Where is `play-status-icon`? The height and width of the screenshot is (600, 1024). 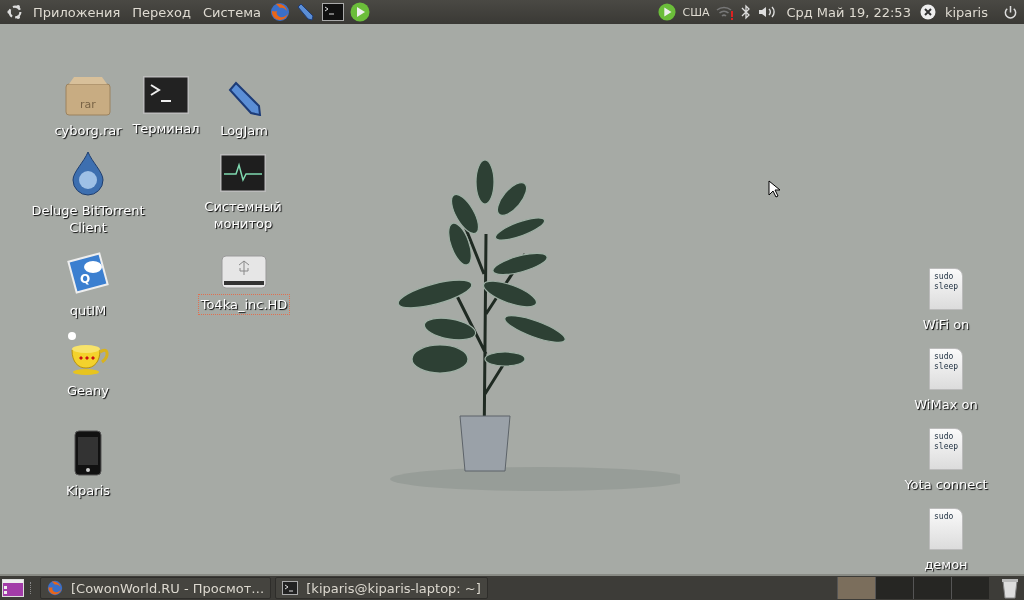 play-status-icon is located at coordinates (667, 12).